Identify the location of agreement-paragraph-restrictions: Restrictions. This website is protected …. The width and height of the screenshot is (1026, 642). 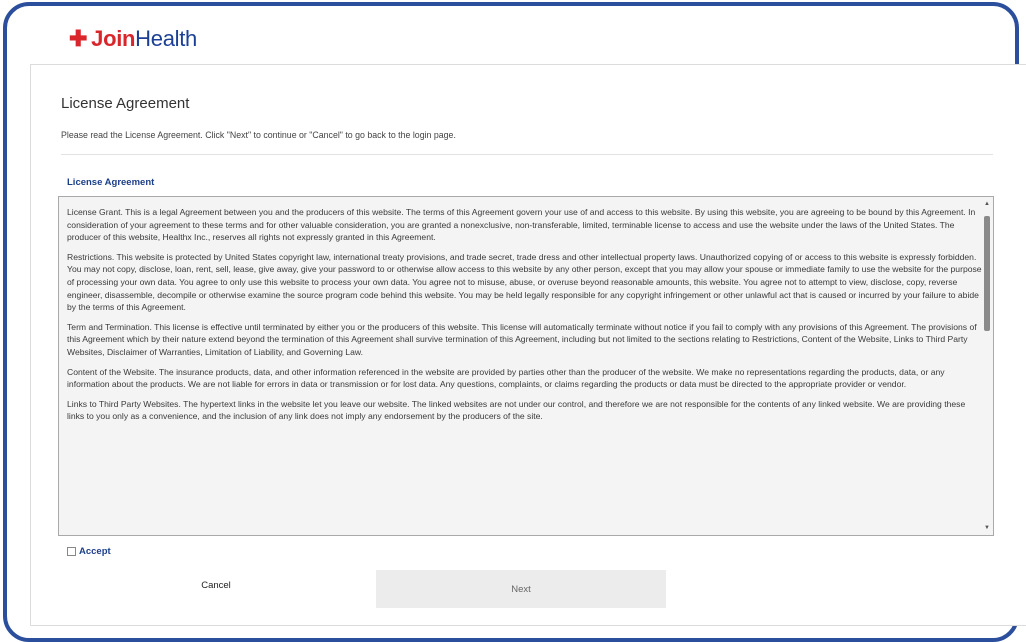
(524, 282).